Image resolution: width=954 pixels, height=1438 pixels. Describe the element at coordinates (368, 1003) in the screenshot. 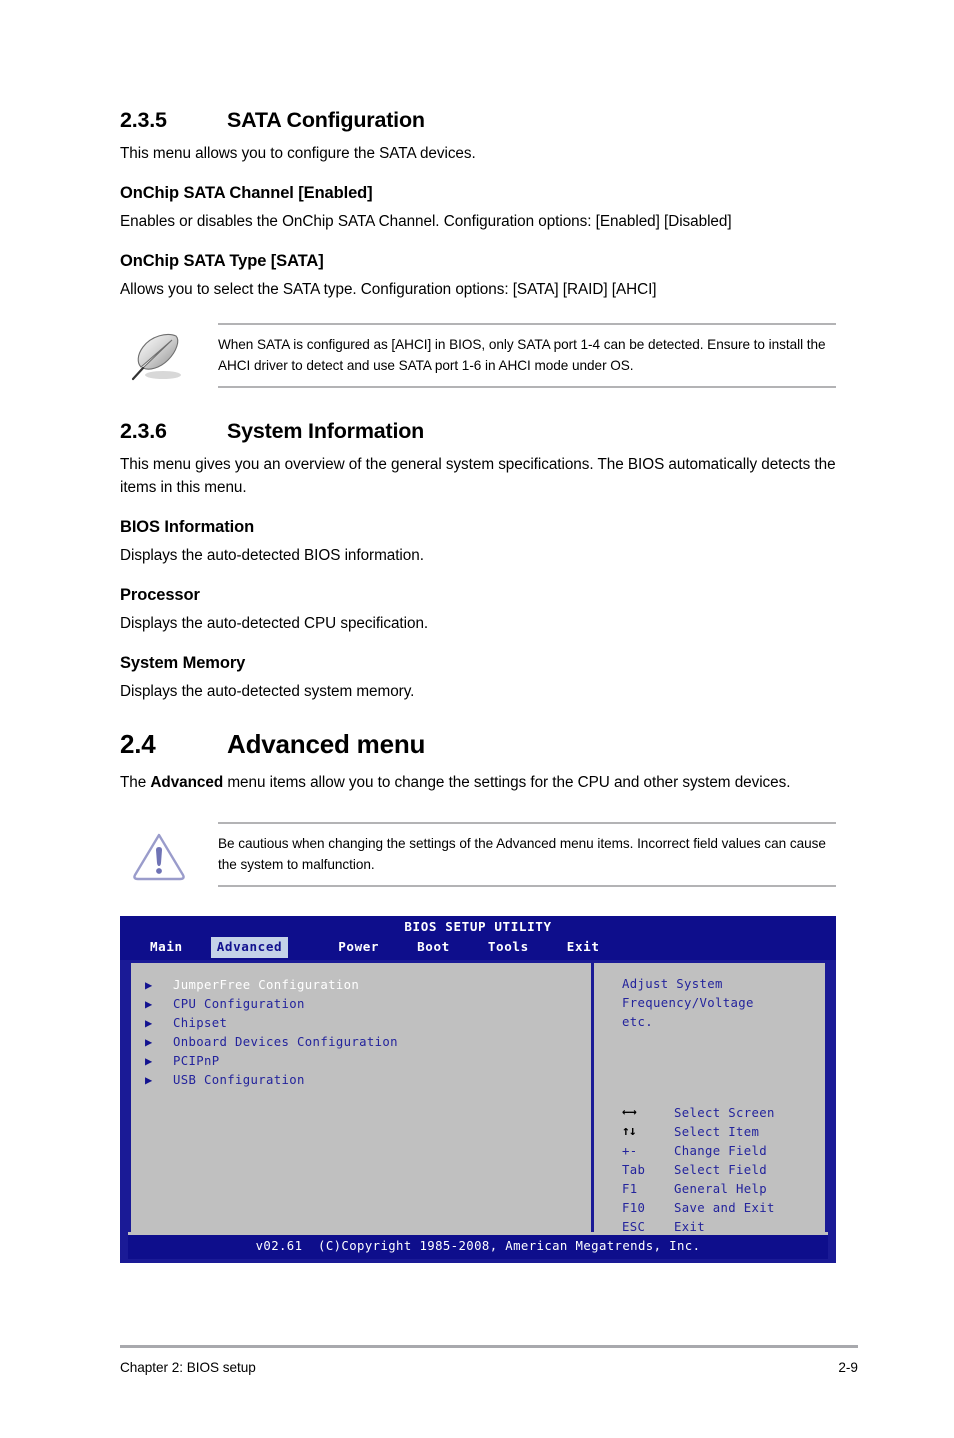

I see `bios-menu-item-cpu-configuration: ▶ CPU Configuration` at that location.